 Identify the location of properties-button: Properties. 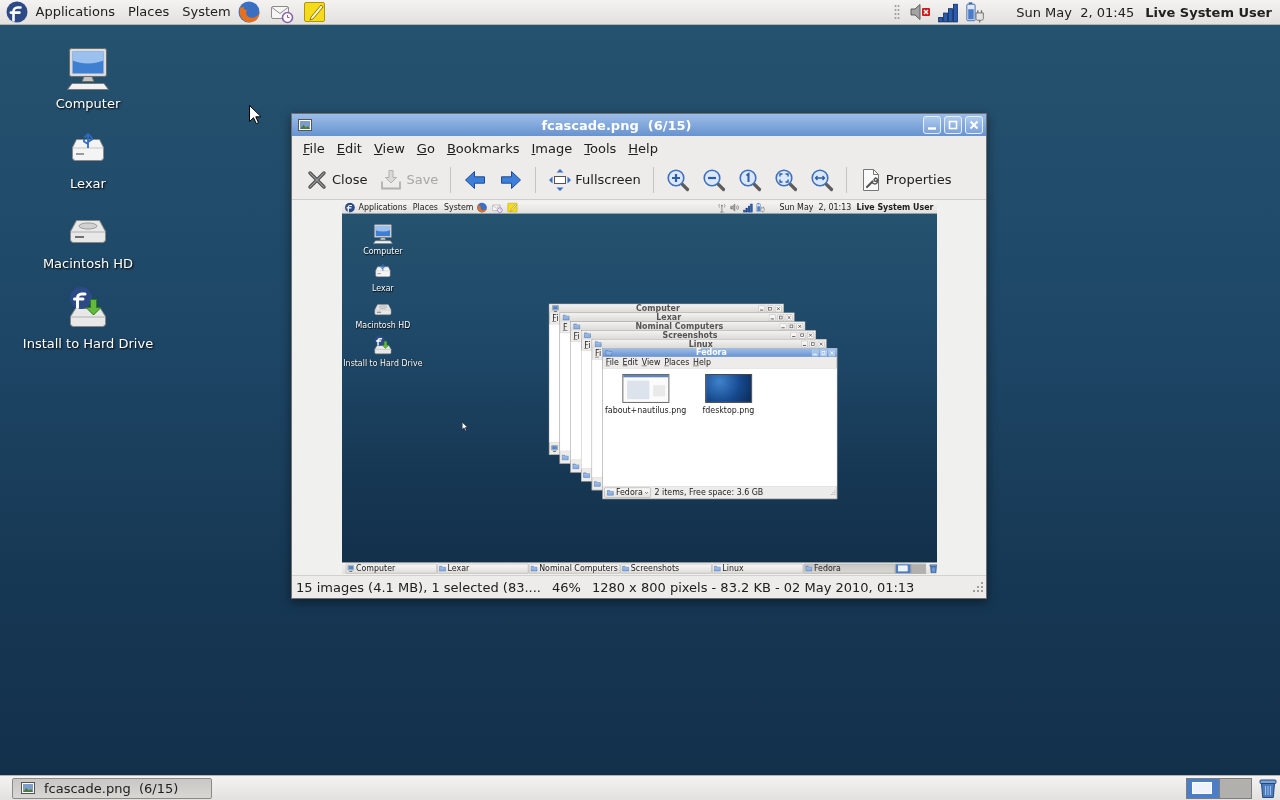
(905, 179).